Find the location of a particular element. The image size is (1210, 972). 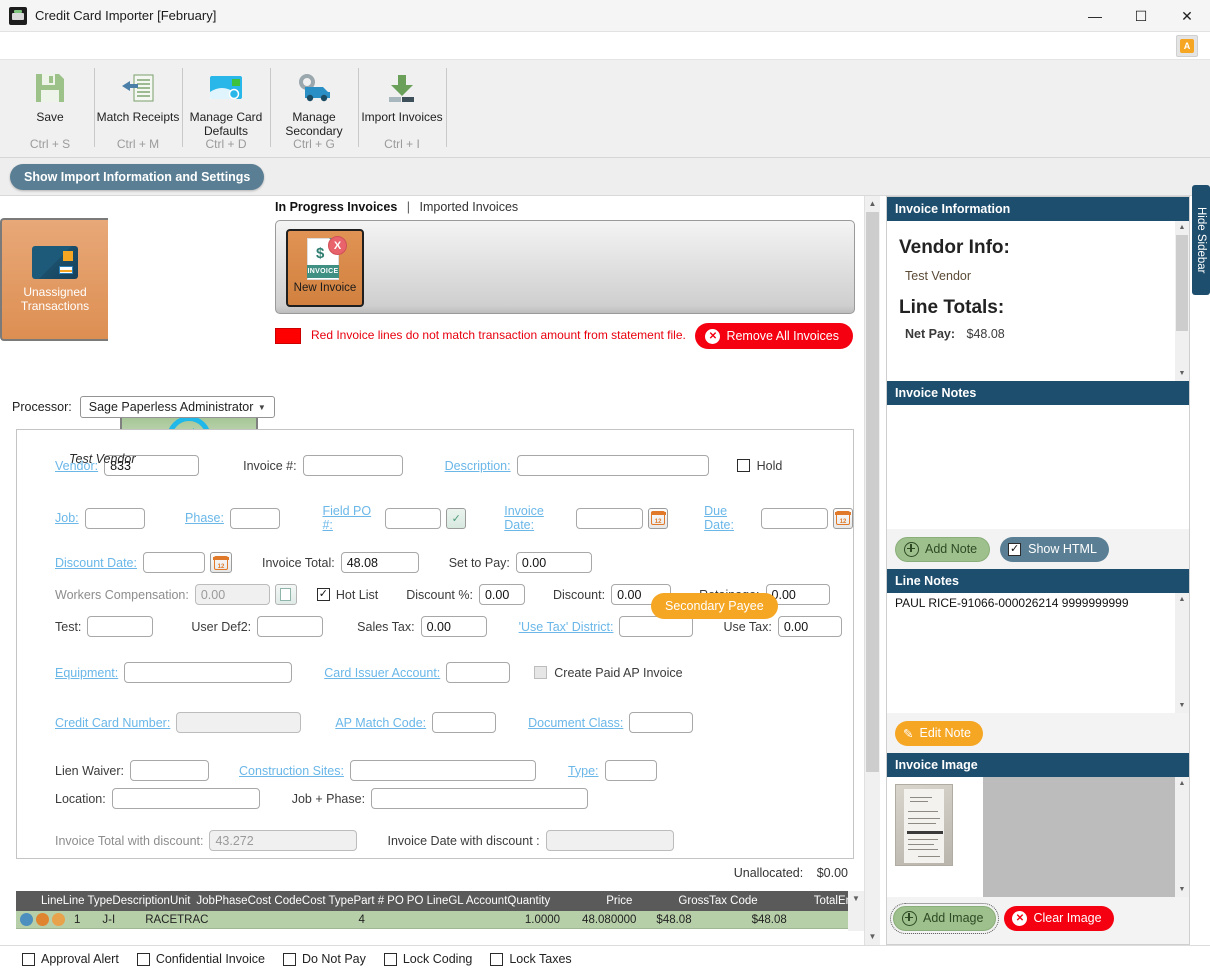

card-issuer-label: Card Issuer Account: is located at coordinates (382, 673).